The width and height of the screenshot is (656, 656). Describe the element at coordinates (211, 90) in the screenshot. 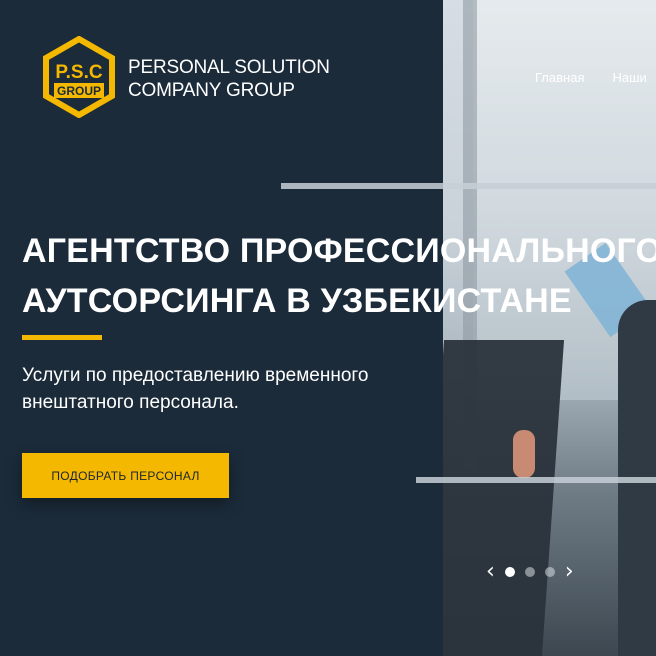

I see `brand-name-line2: COMPANY GROUP` at that location.